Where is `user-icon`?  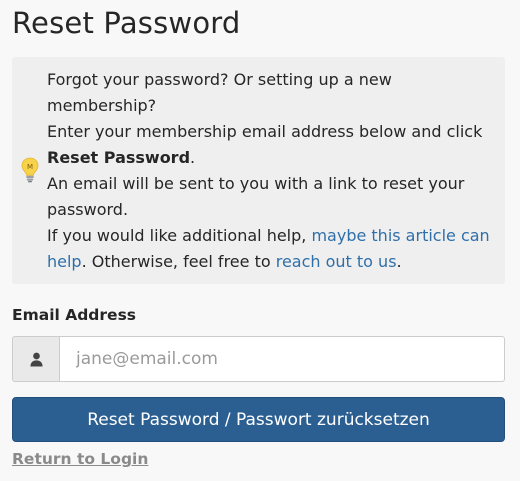 user-icon is located at coordinates (36, 359).